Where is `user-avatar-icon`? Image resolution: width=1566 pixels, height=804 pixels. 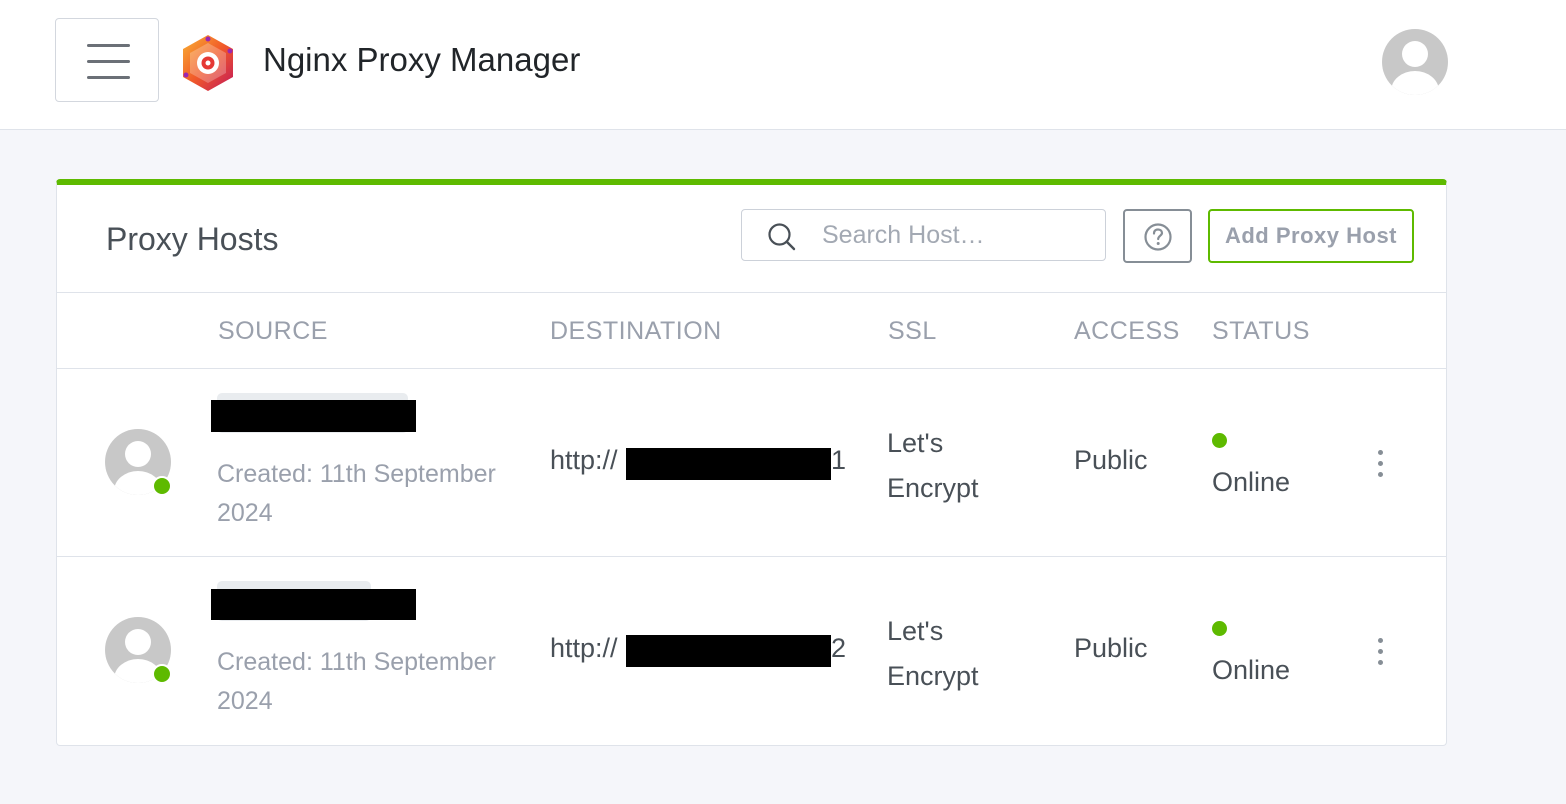
user-avatar-icon is located at coordinates (1415, 62).